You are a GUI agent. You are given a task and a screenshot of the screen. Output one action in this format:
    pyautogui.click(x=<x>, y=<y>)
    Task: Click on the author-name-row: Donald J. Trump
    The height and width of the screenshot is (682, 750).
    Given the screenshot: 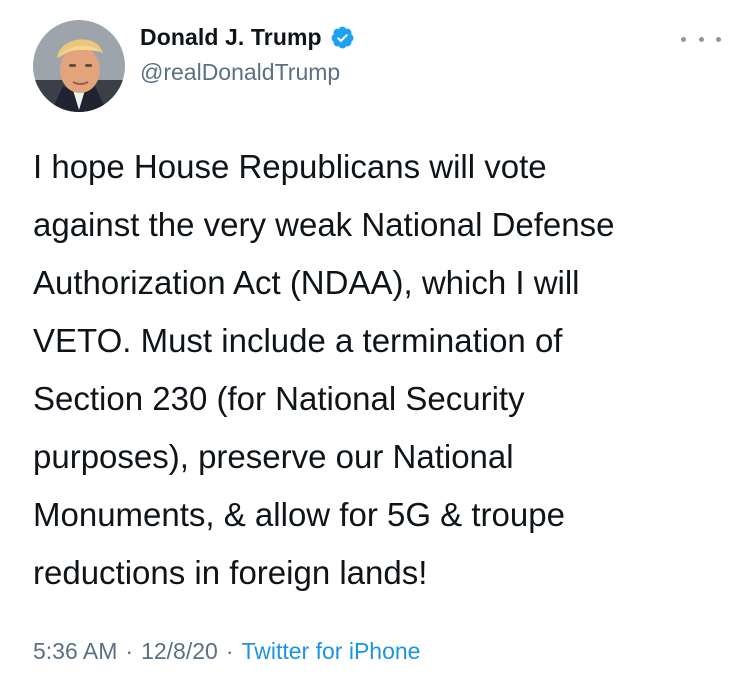 What is the action you would take?
    pyautogui.click(x=247, y=37)
    